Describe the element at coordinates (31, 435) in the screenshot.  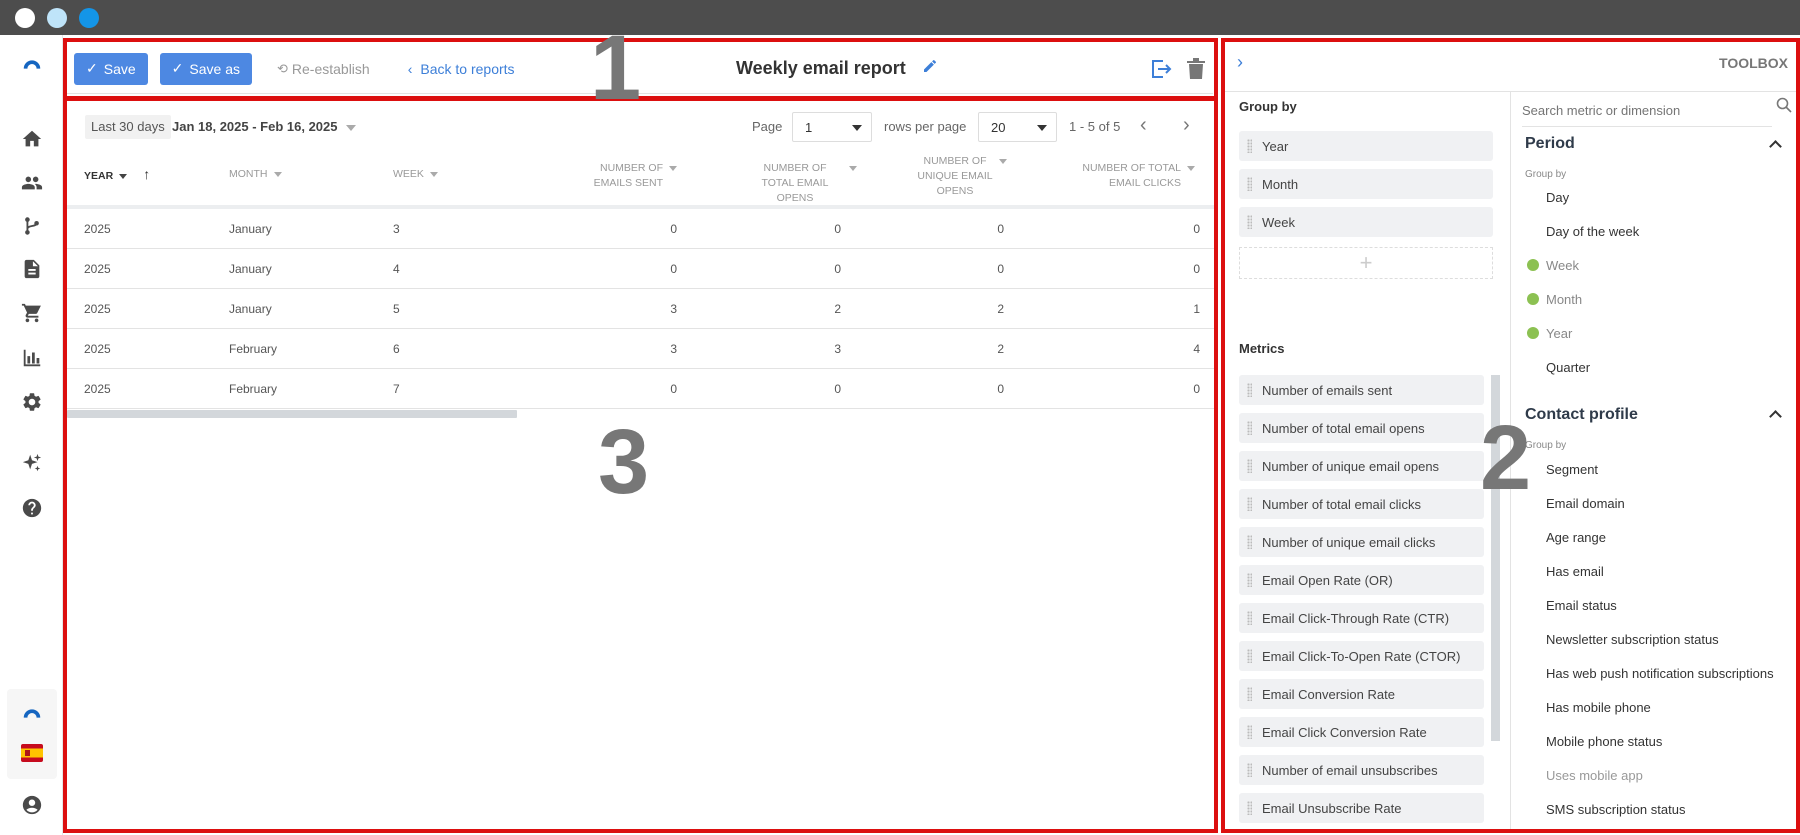
I see `app-sidebar` at that location.